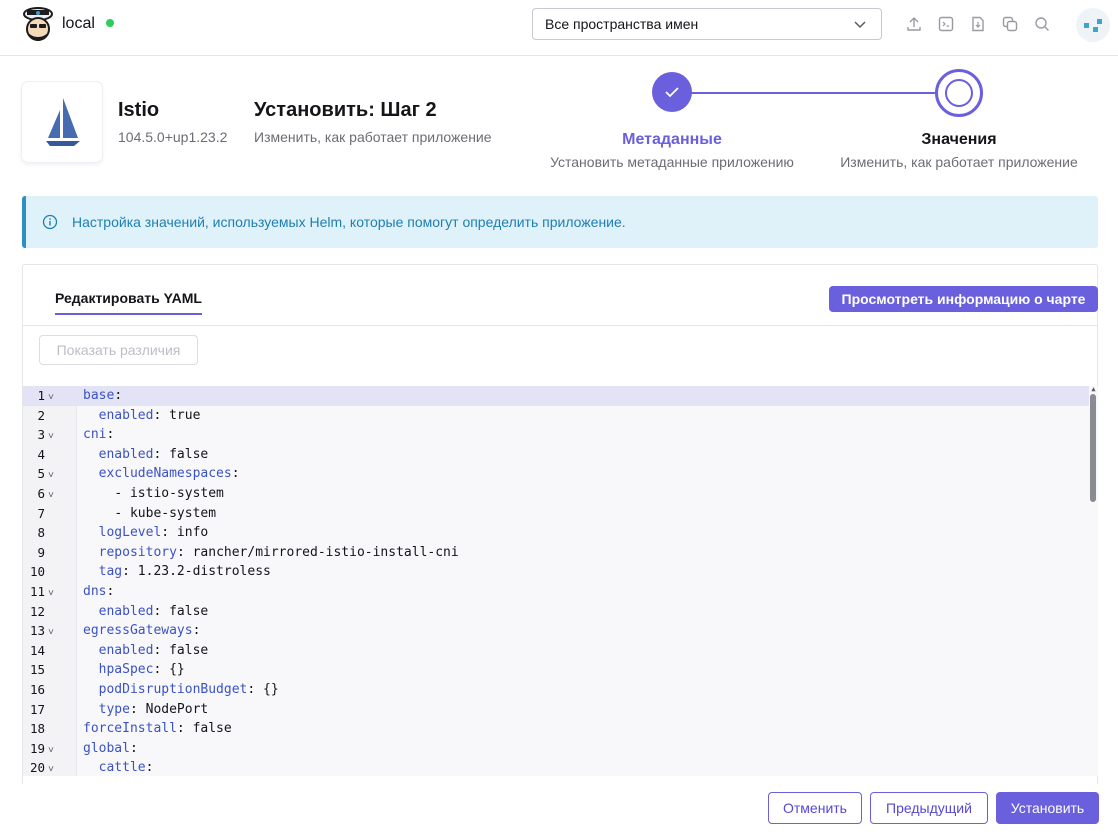 This screenshot has height=832, width=1118. I want to click on step-metadata-circle, so click(672, 92).